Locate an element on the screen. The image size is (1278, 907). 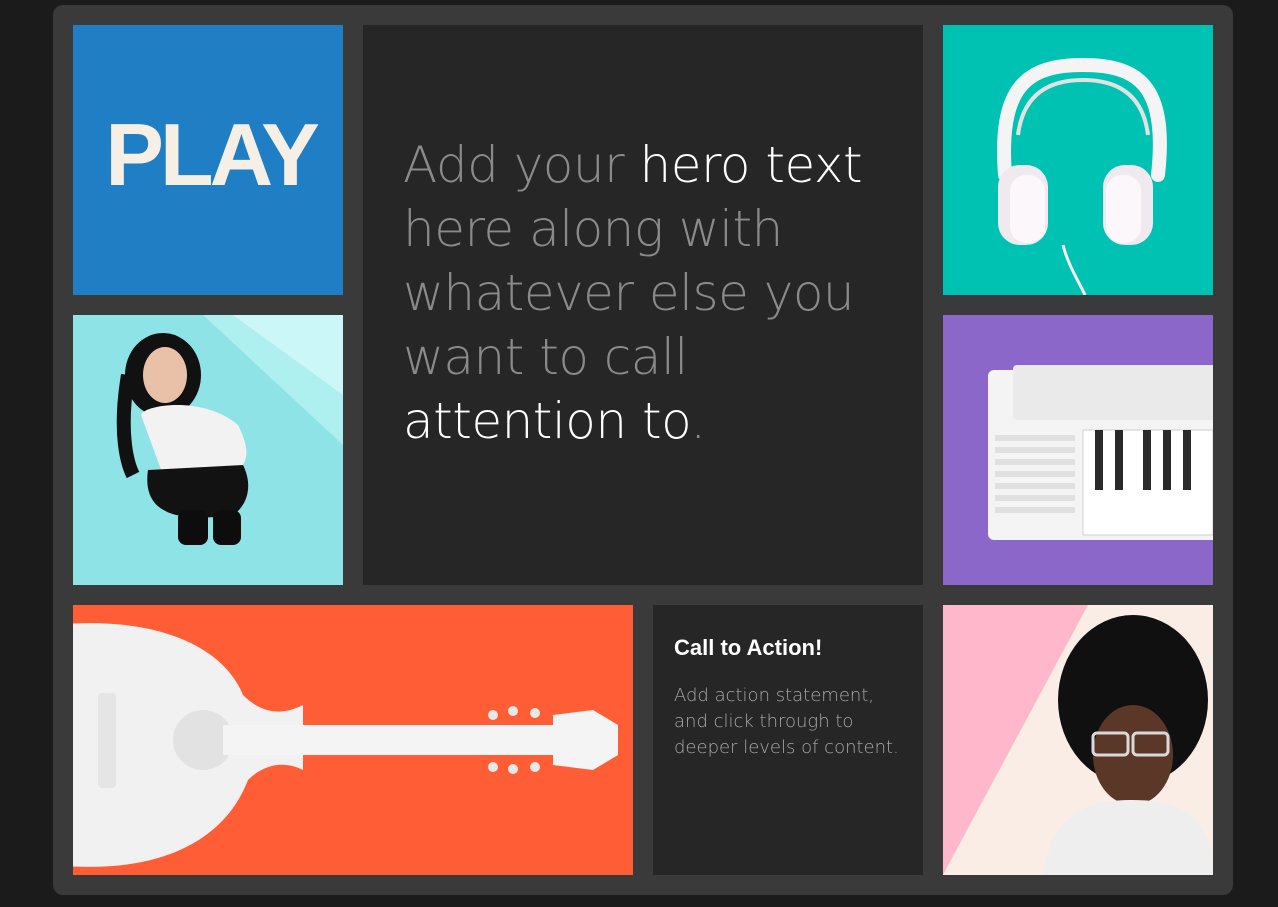
cta-title: Call to Action! is located at coordinates (794, 648).